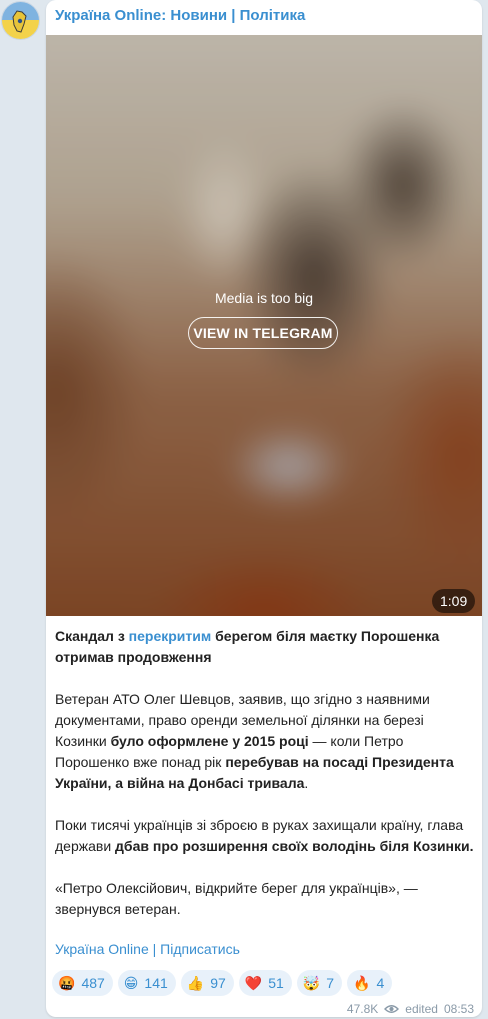  I want to click on reaction-count: 7, so click(330, 983).